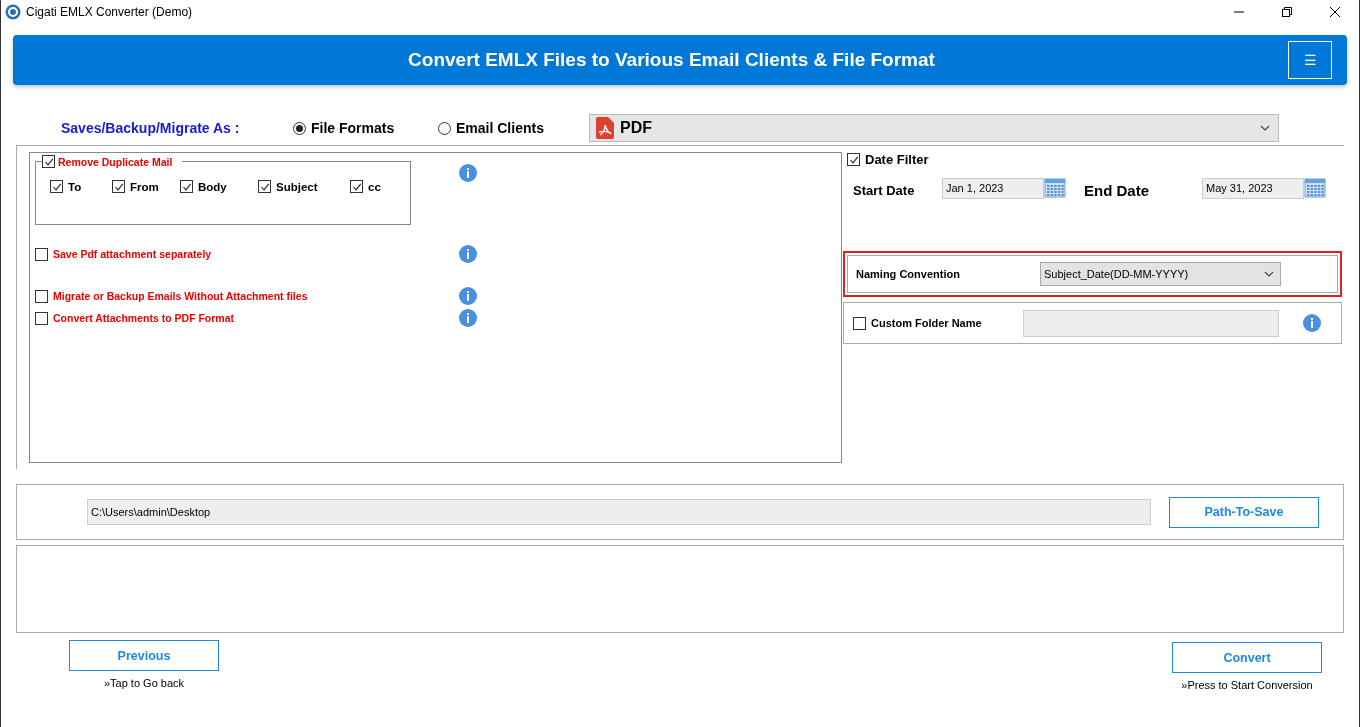 The image size is (1360, 727). What do you see at coordinates (605, 128) in the screenshot?
I see `pdf-file-icon` at bounding box center [605, 128].